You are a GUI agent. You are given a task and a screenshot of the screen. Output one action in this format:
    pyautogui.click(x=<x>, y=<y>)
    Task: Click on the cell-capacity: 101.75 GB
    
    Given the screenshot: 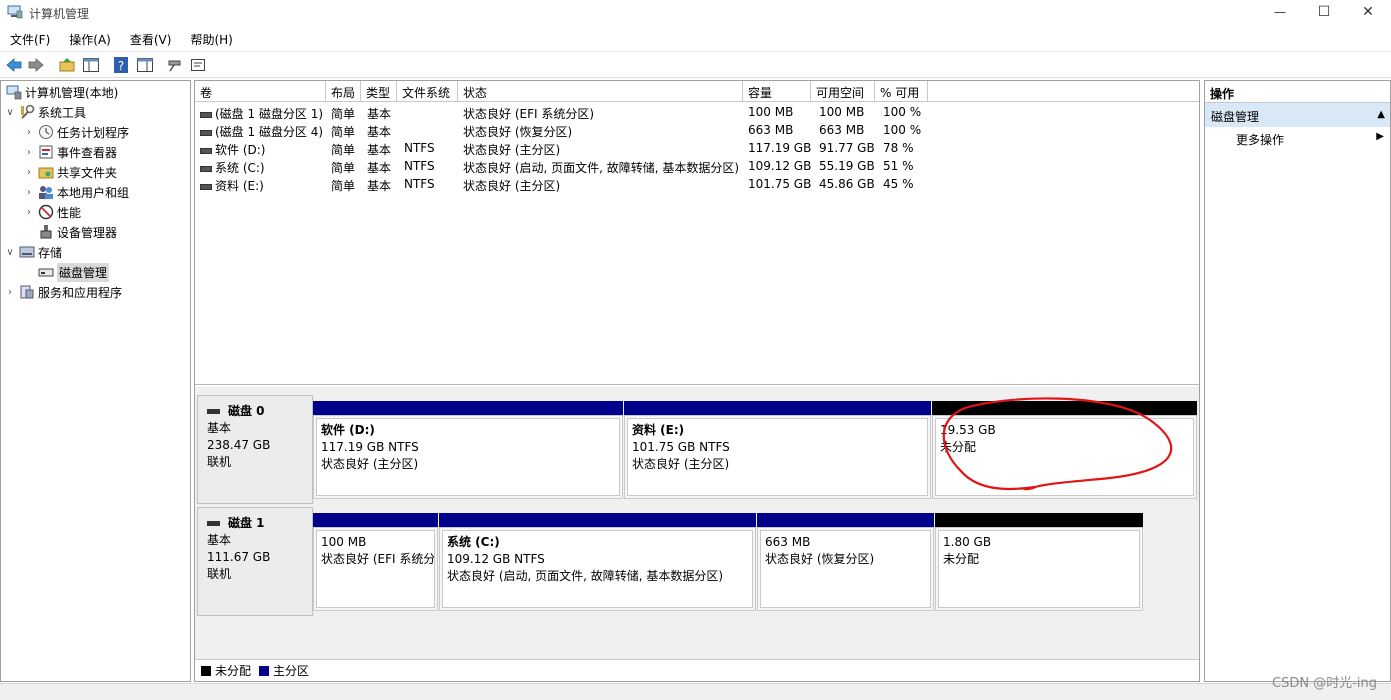 What is the action you would take?
    pyautogui.click(x=780, y=184)
    